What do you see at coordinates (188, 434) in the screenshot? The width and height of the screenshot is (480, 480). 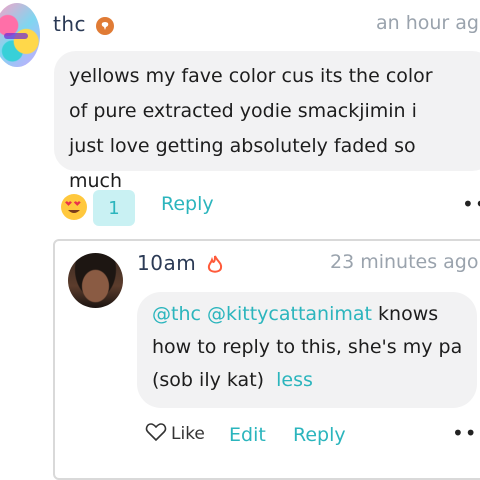 I see `like-label: Like` at bounding box center [188, 434].